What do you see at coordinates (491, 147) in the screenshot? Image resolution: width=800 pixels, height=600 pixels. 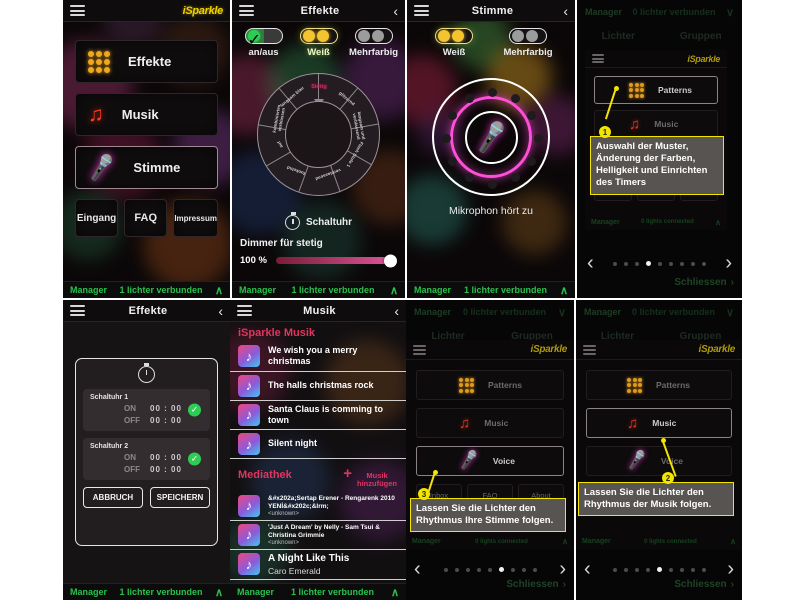 I see `voice-listen-zone: 🎤 Mikrophon hört zu` at bounding box center [491, 147].